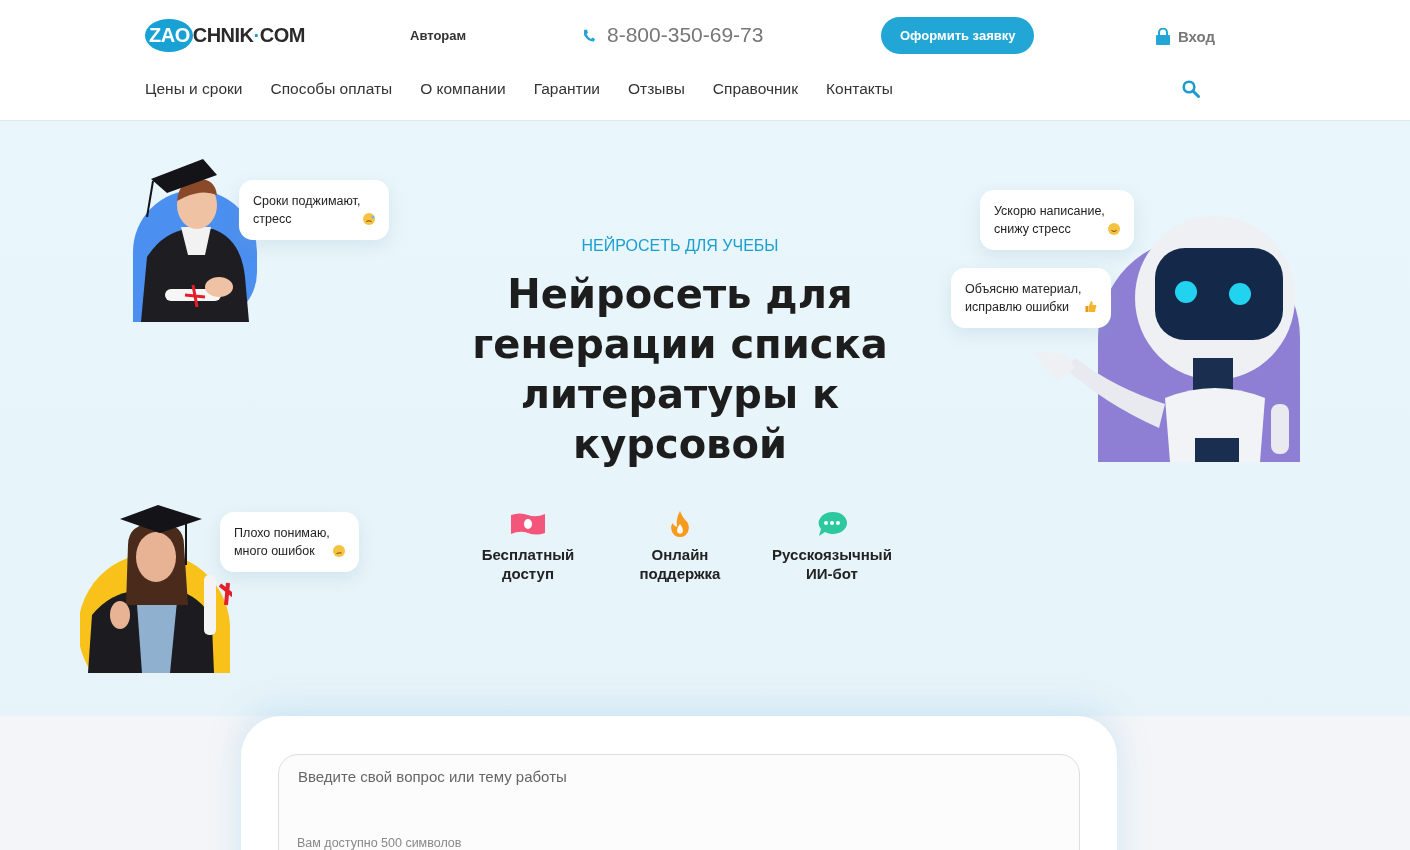 This screenshot has height=850, width=1410. Describe the element at coordinates (1196, 36) in the screenshot. I see `login-link: Вход` at that location.